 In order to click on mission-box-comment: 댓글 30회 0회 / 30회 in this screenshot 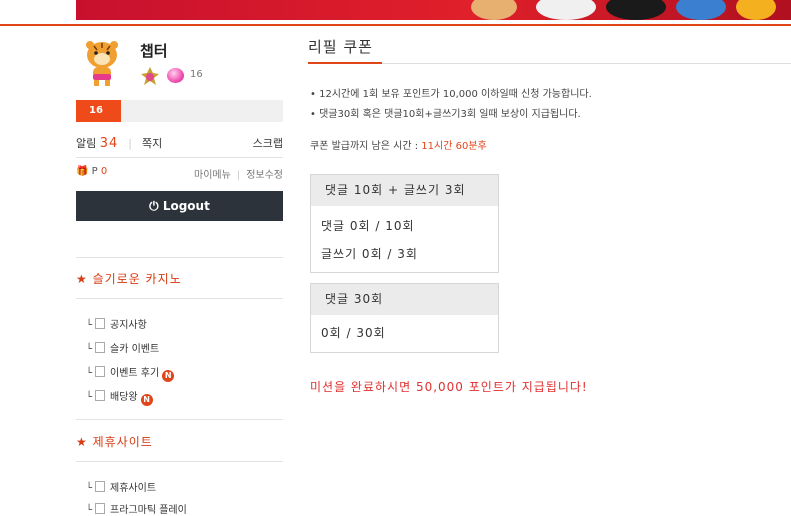, I will do `click(404, 318)`.